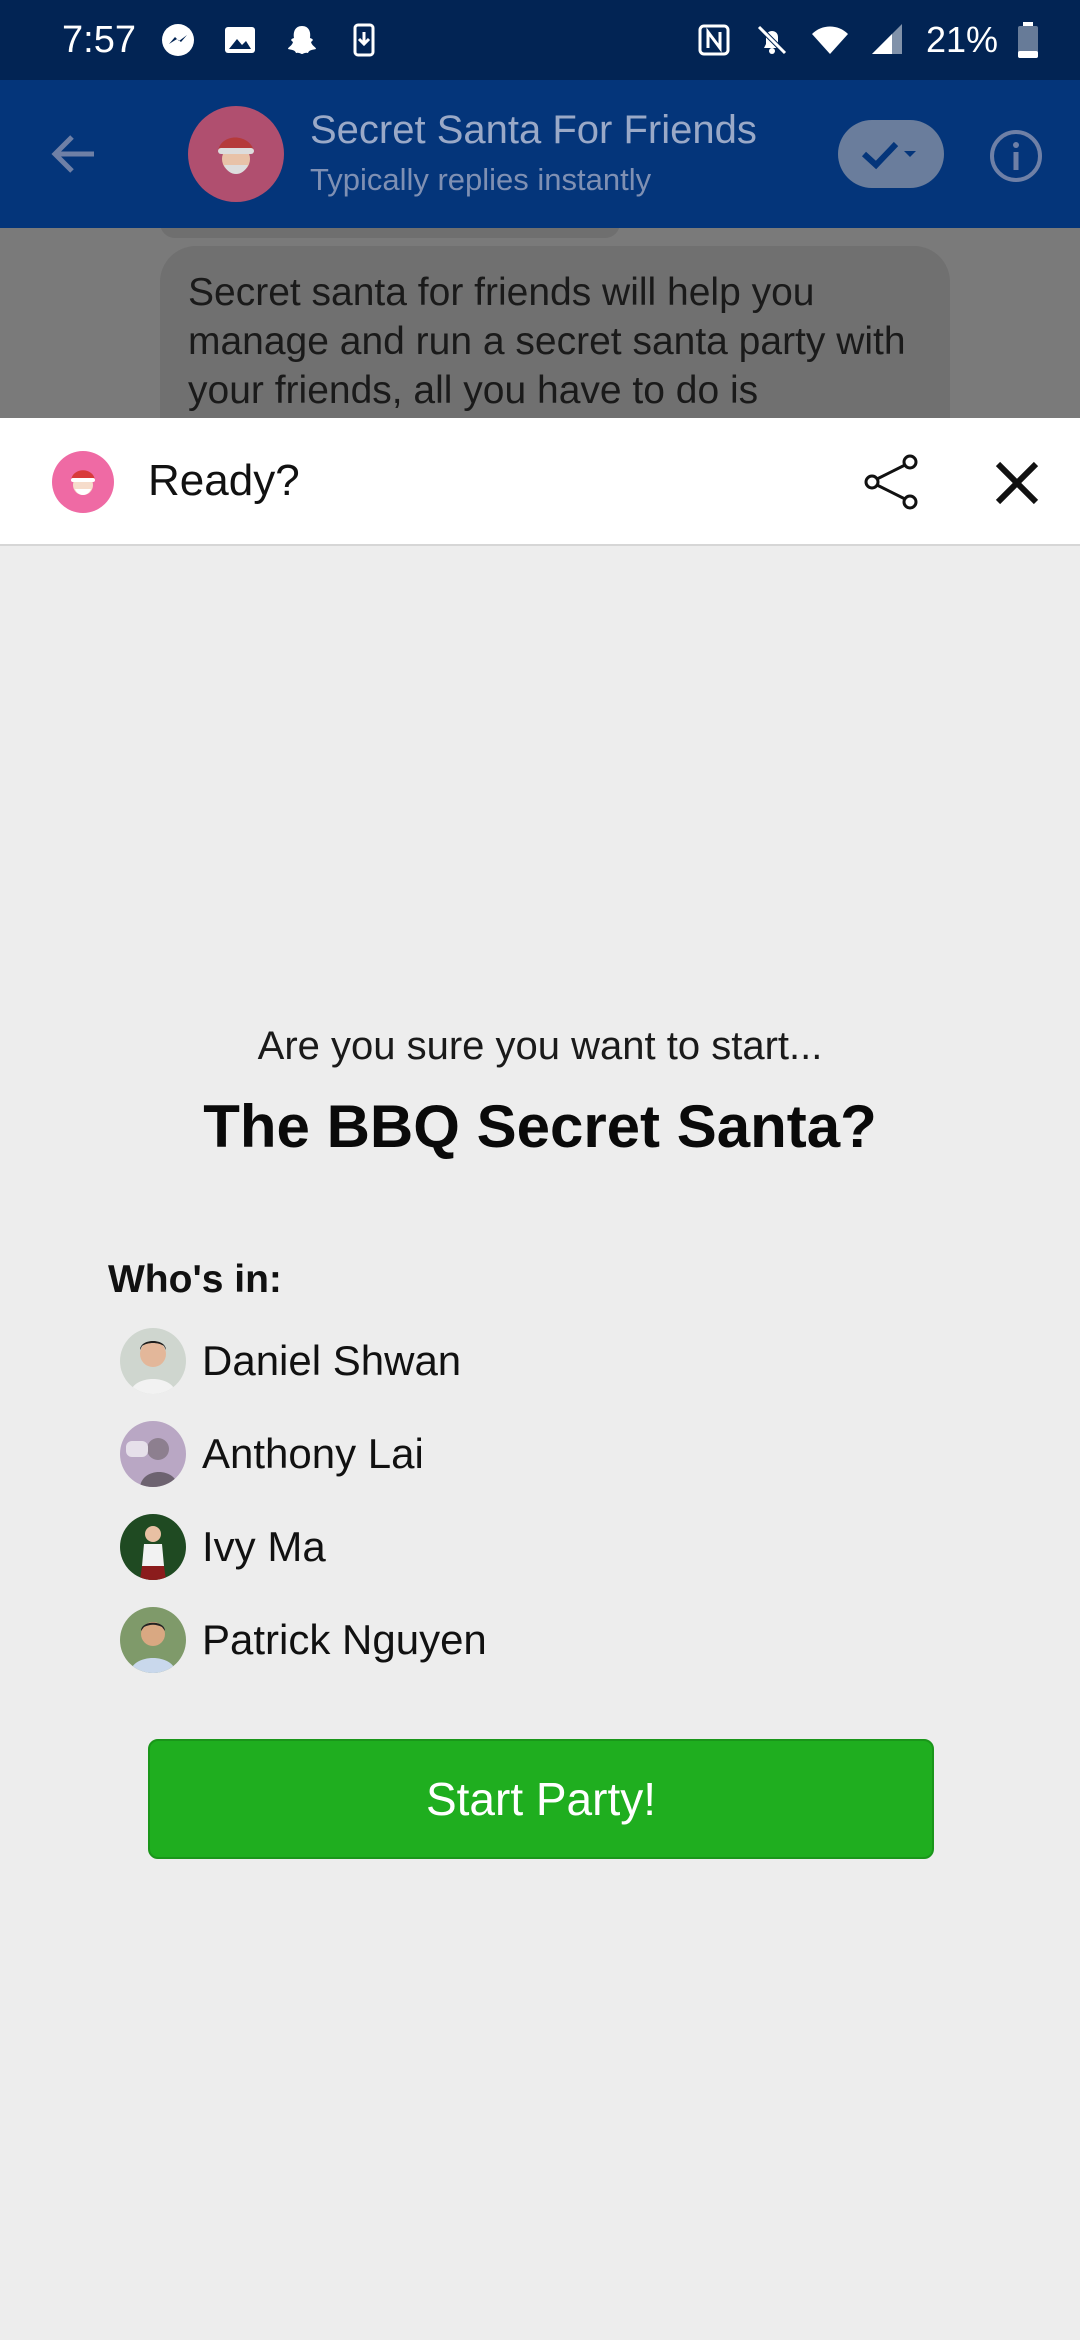  I want to click on signal-icon, so click(886, 39).